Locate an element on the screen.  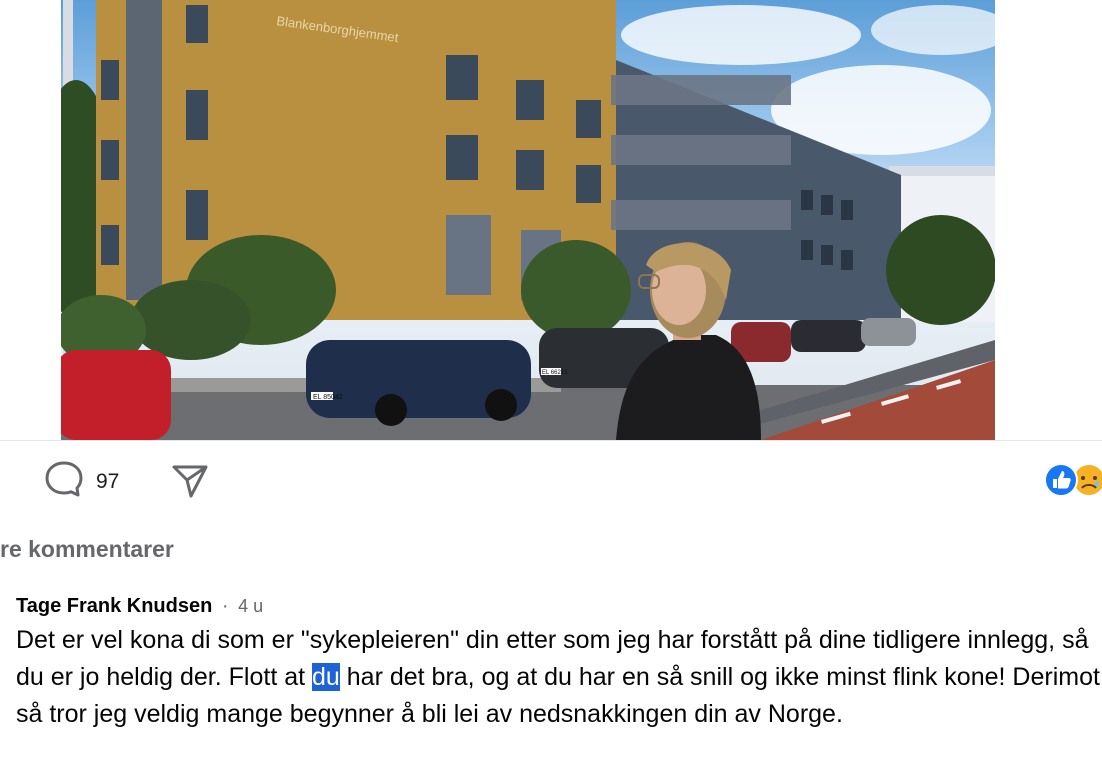
comment-header: Tage Frank Knudsen · 4 u is located at coordinates (139, 606).